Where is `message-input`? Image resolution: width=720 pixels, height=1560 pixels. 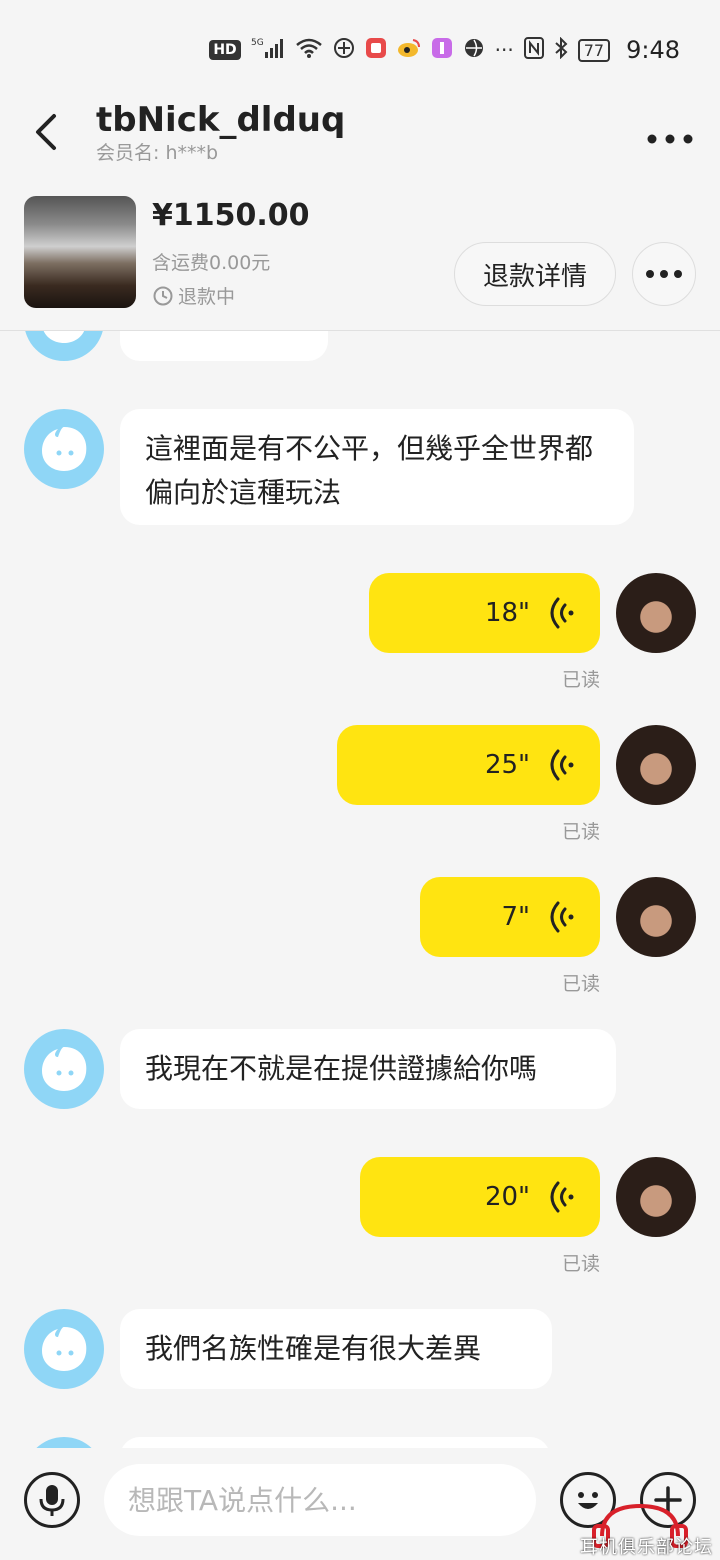 message-input is located at coordinates (320, 1500).